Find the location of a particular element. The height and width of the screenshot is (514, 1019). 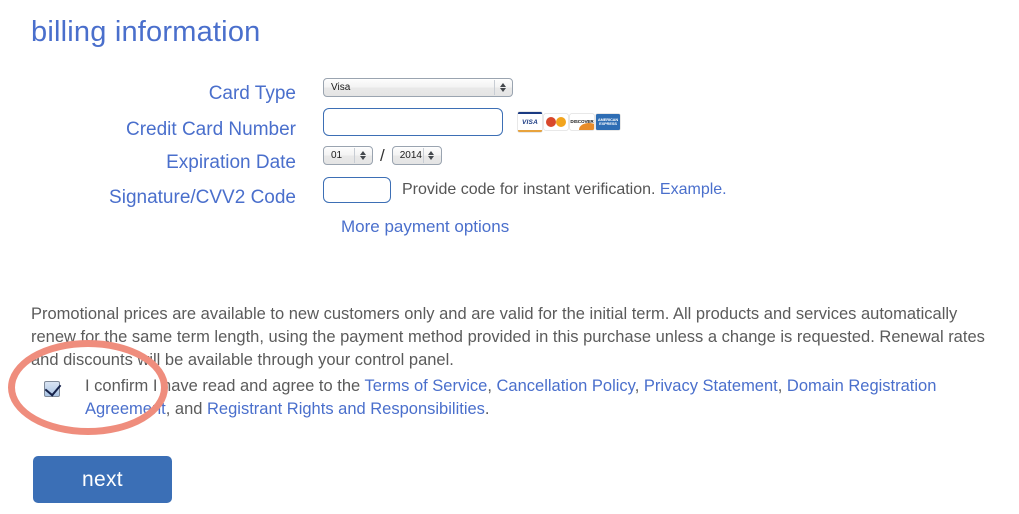

terms-checkbox is located at coordinates (53, 388).